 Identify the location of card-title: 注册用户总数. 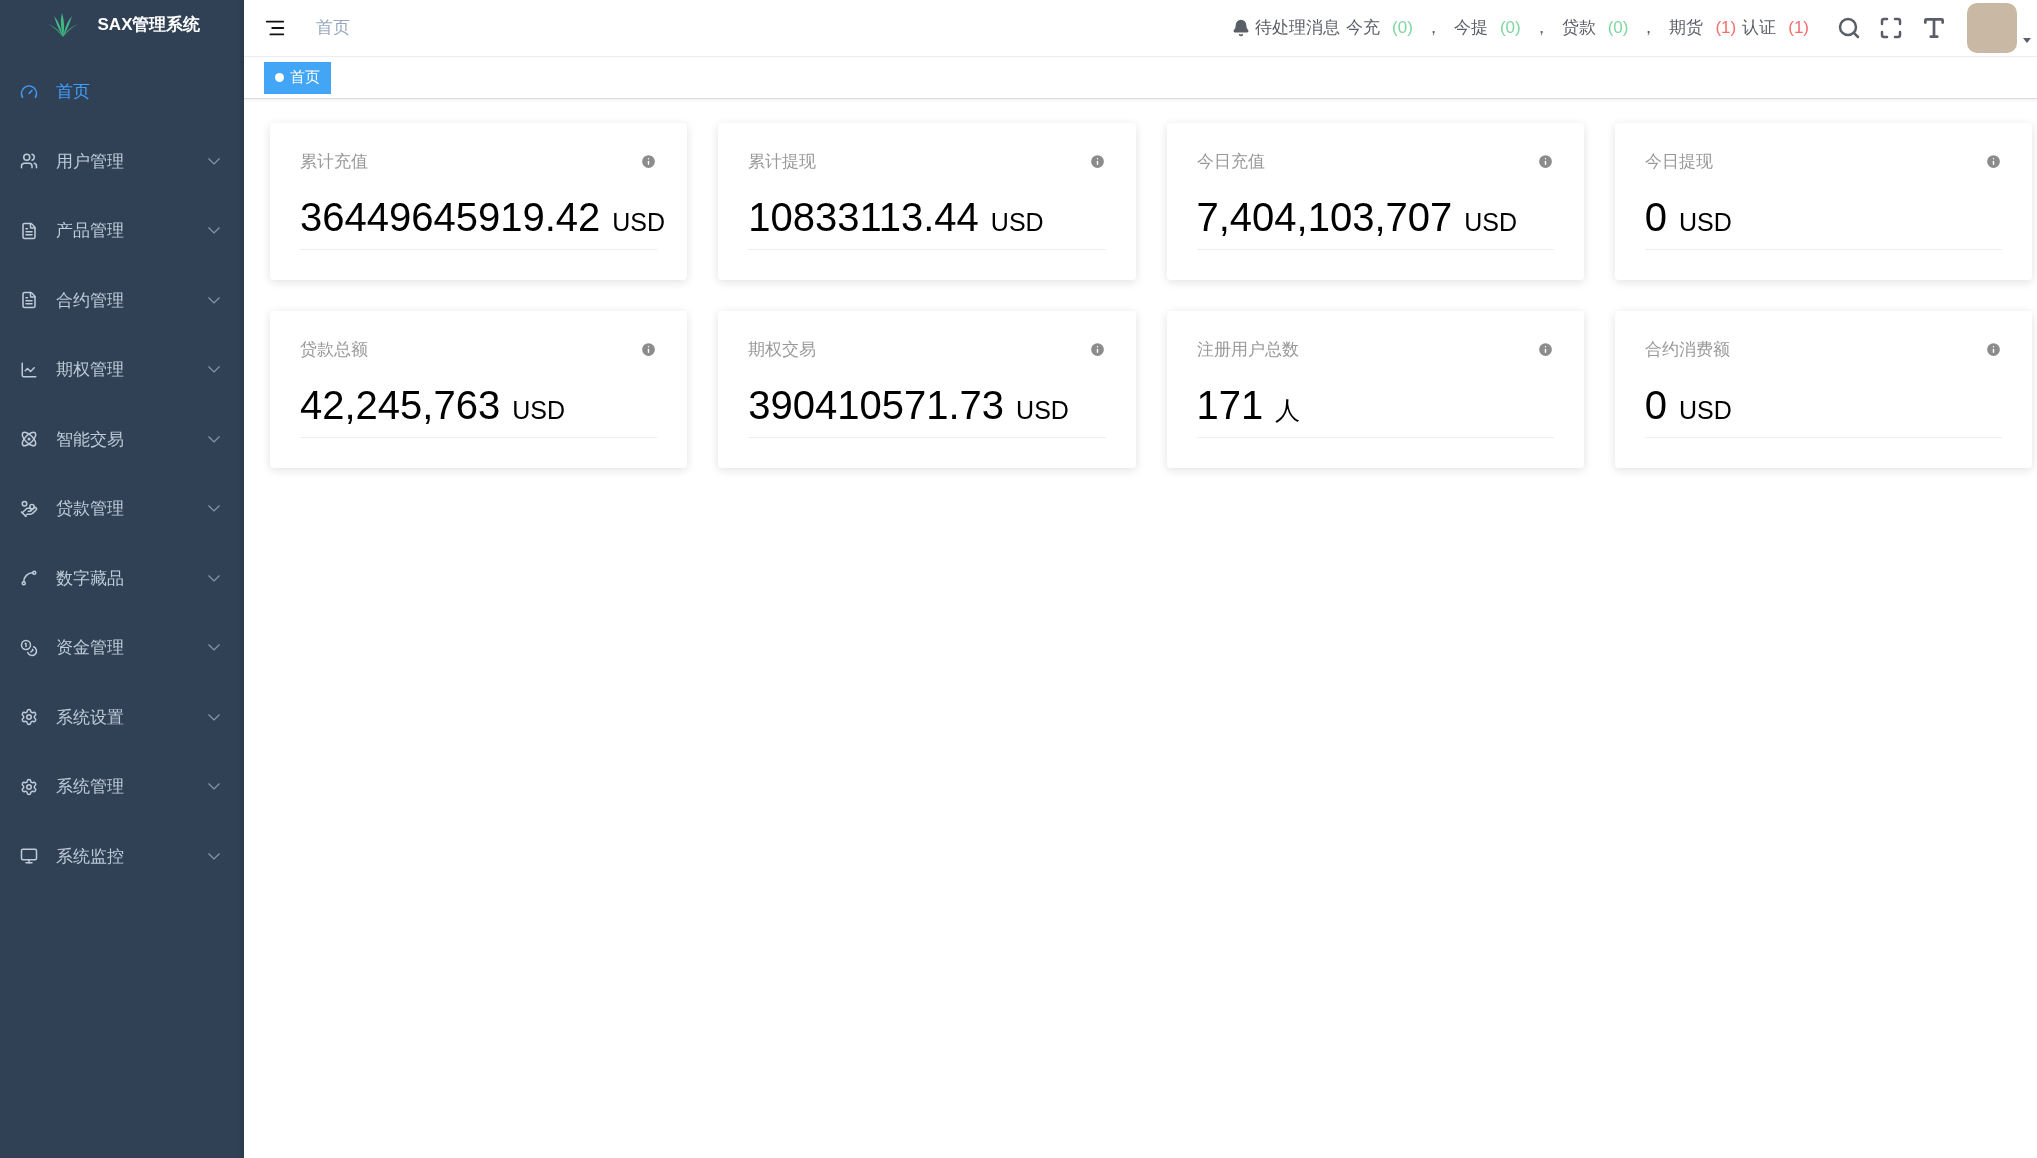
(1247, 350).